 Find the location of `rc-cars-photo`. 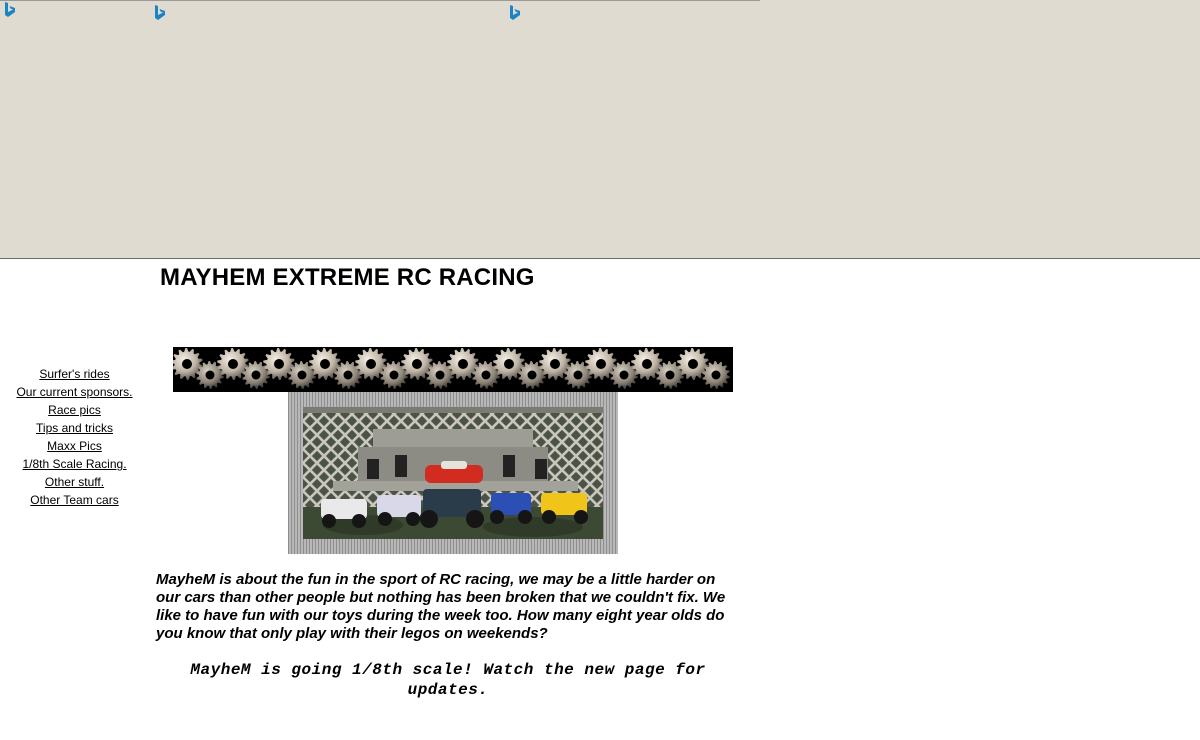

rc-cars-photo is located at coordinates (453, 473).